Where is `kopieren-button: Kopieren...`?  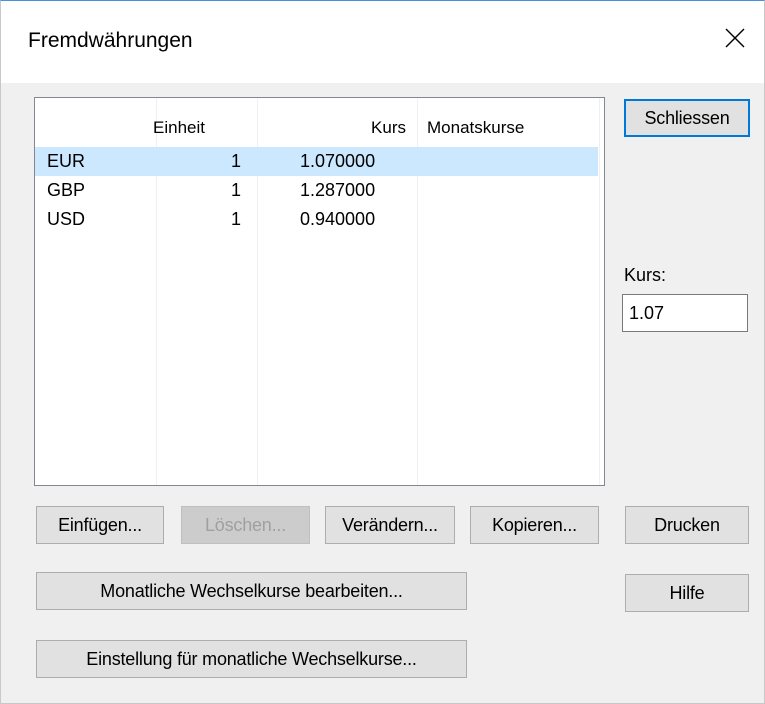
kopieren-button: Kopieren... is located at coordinates (534, 525).